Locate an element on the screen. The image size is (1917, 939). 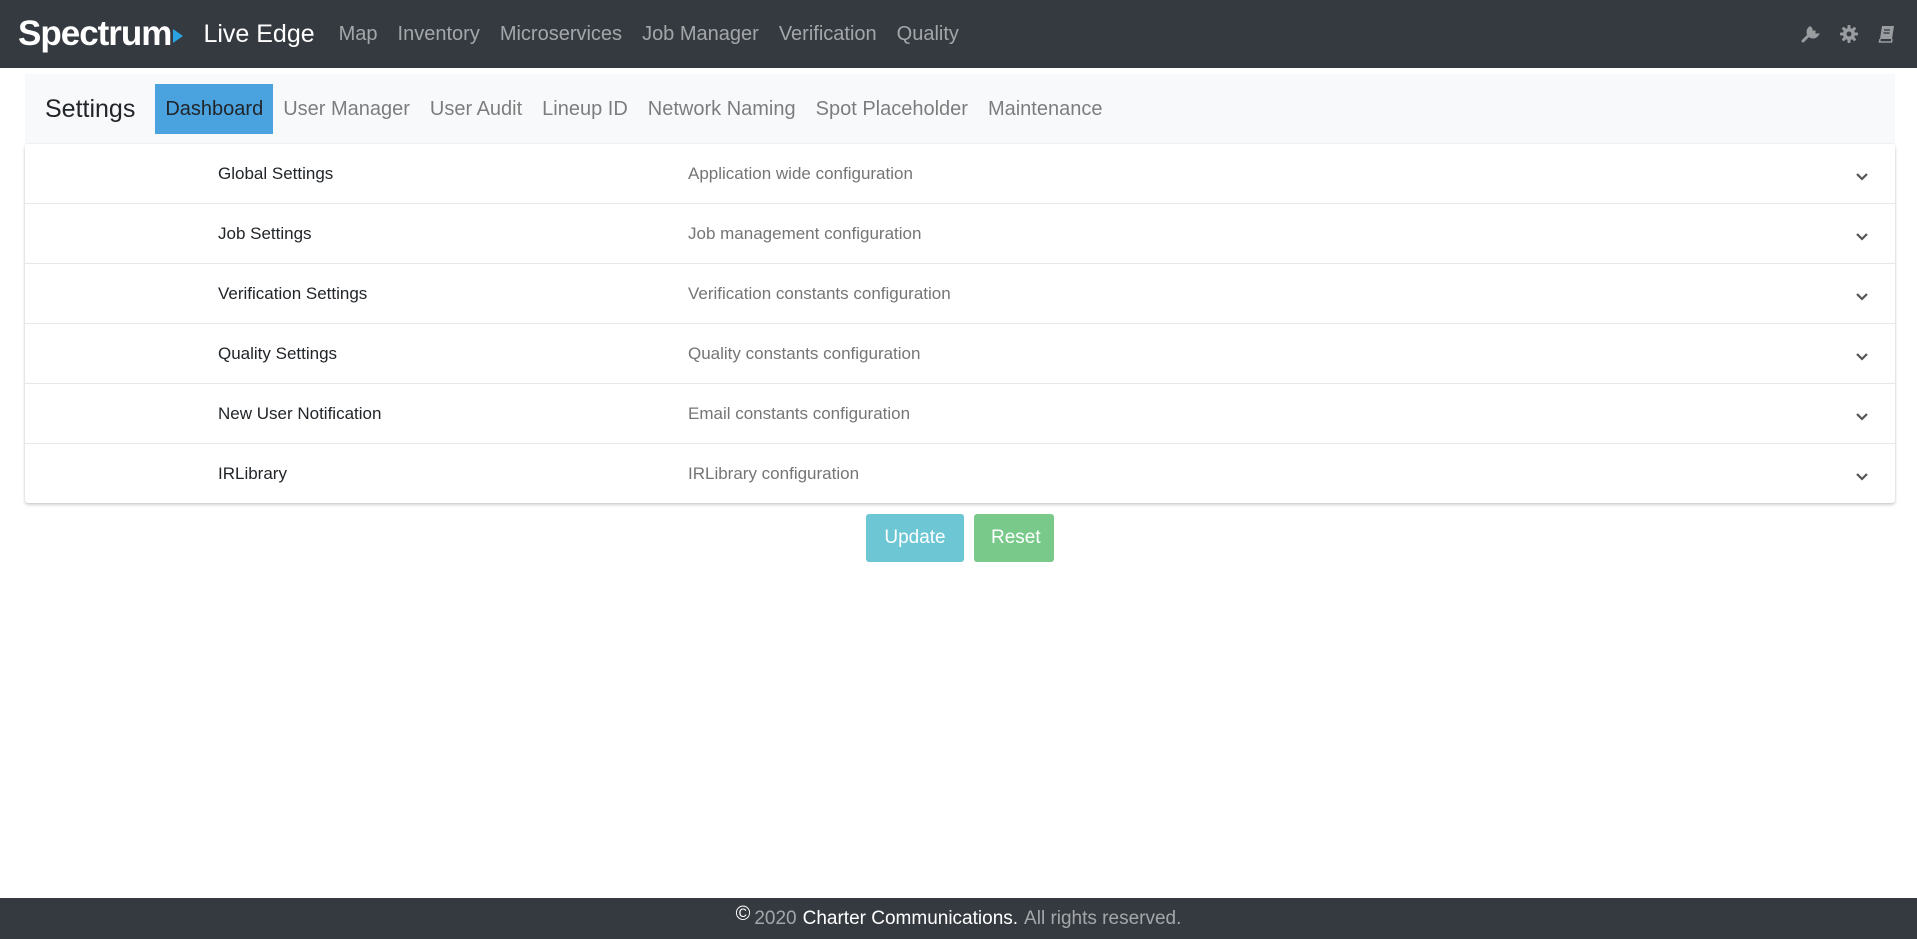
gear-icon is located at coordinates (1849, 34).